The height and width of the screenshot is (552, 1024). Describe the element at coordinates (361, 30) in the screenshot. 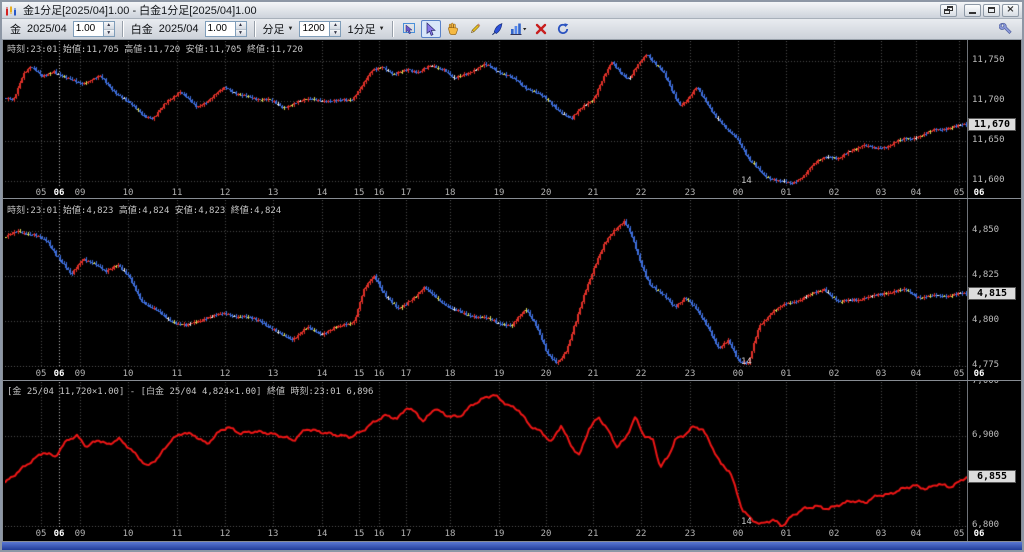

I see `interval-label: 1分足` at that location.